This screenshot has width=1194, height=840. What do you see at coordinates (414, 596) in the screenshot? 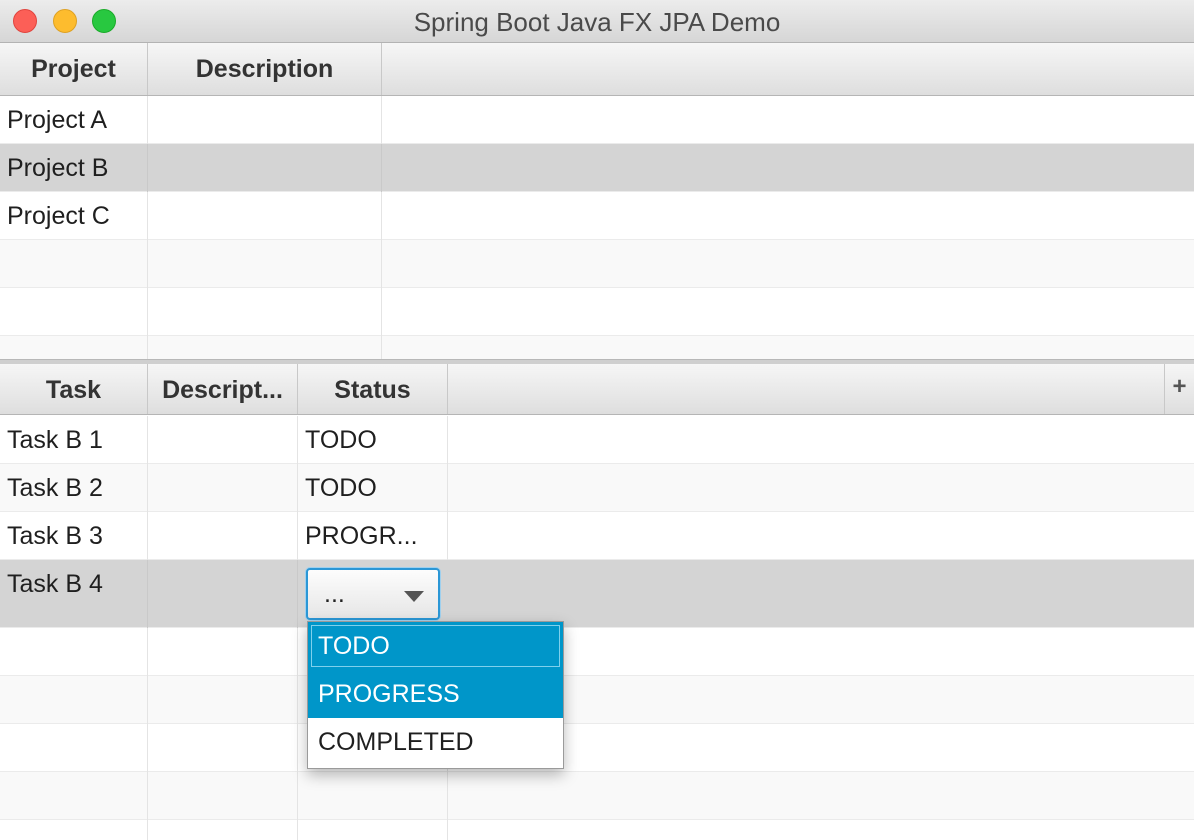
I see `chevron-down-icon` at bounding box center [414, 596].